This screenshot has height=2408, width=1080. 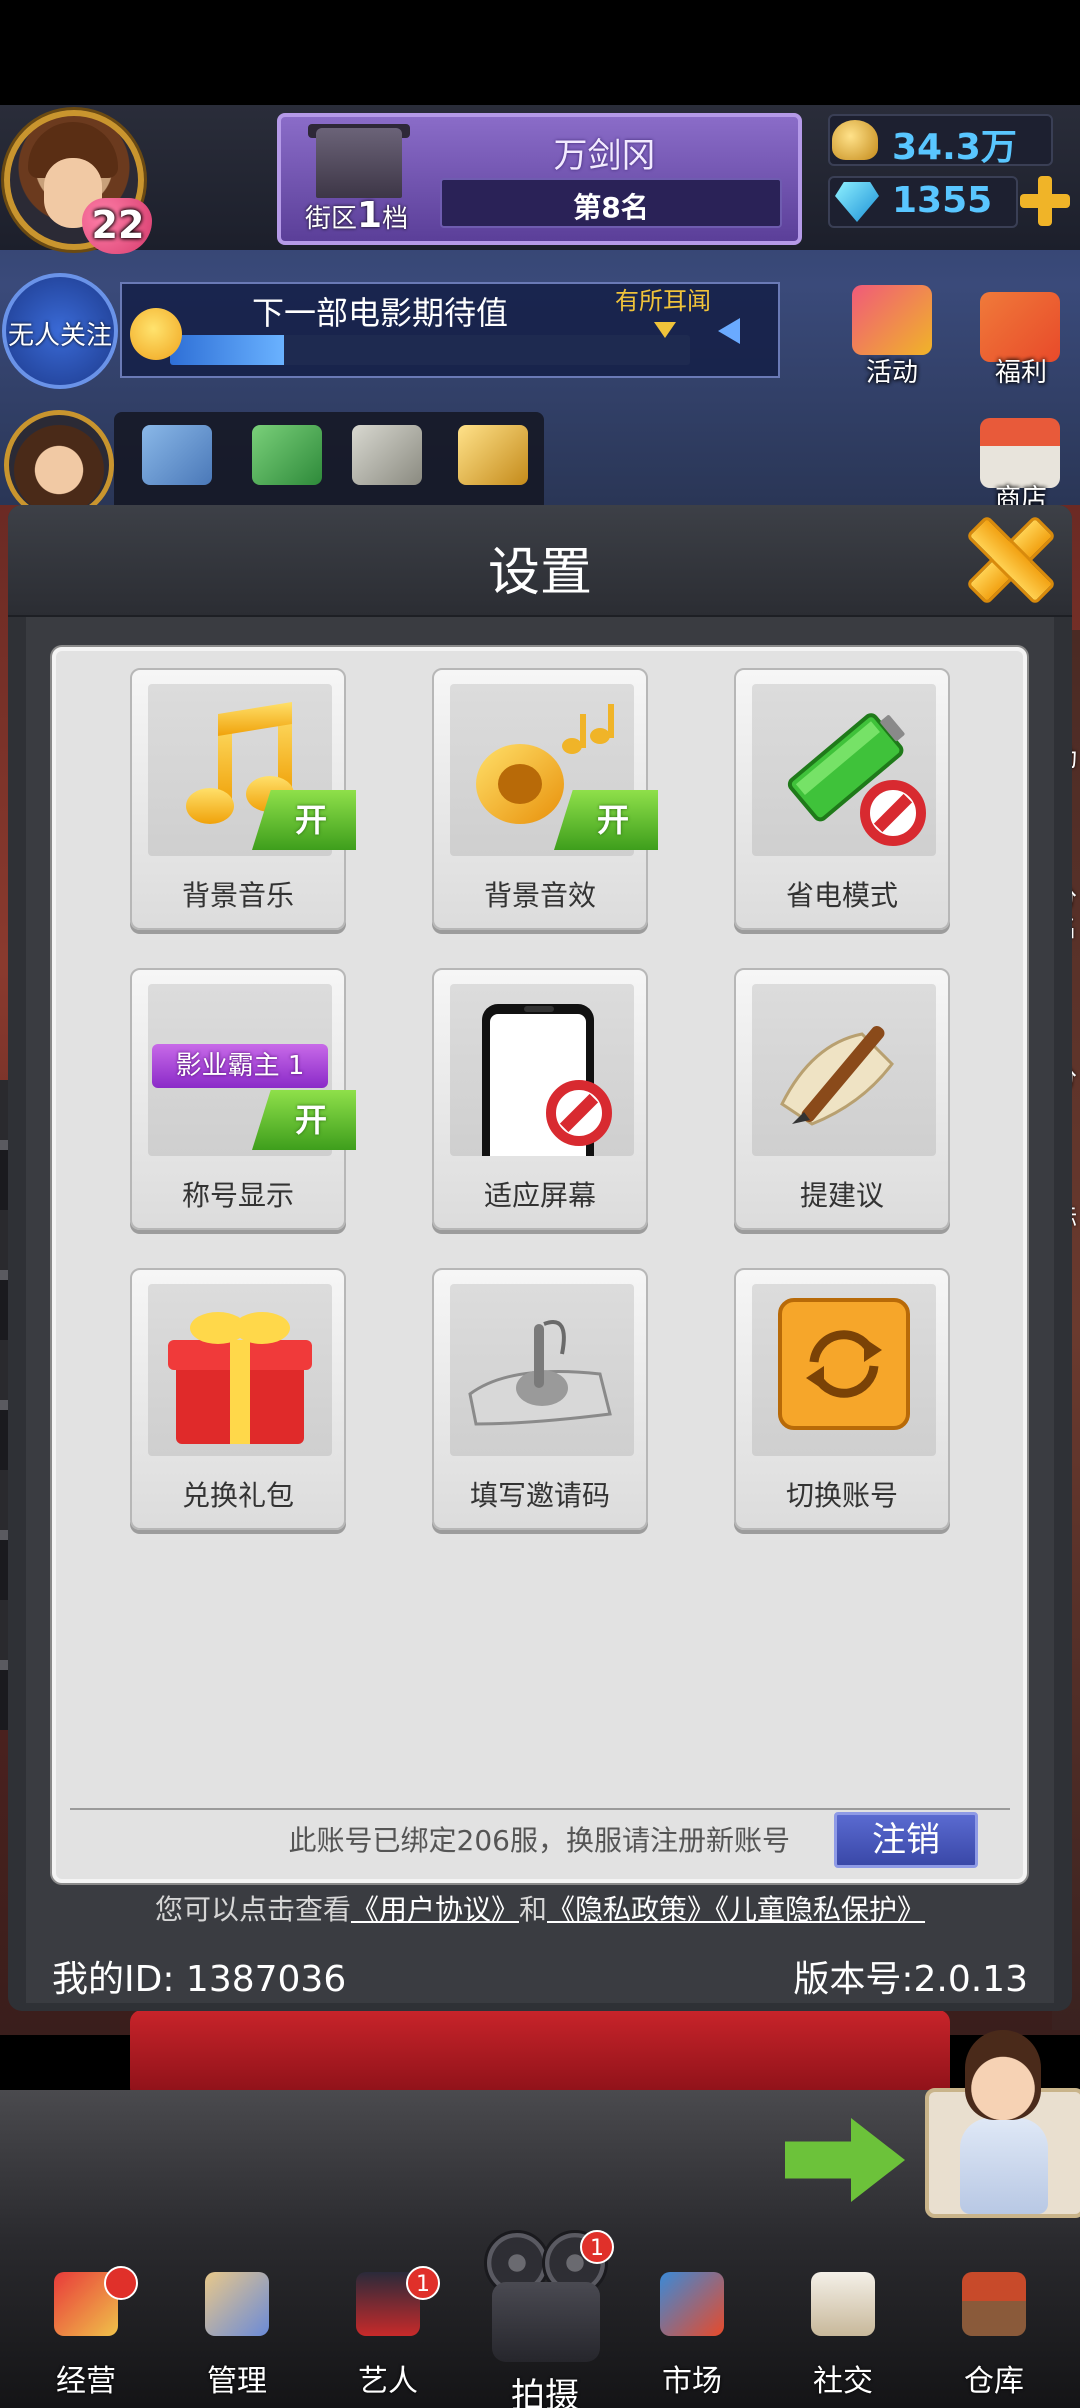 I want to click on nav-label: 拍摄, so click(x=545, y=2392).